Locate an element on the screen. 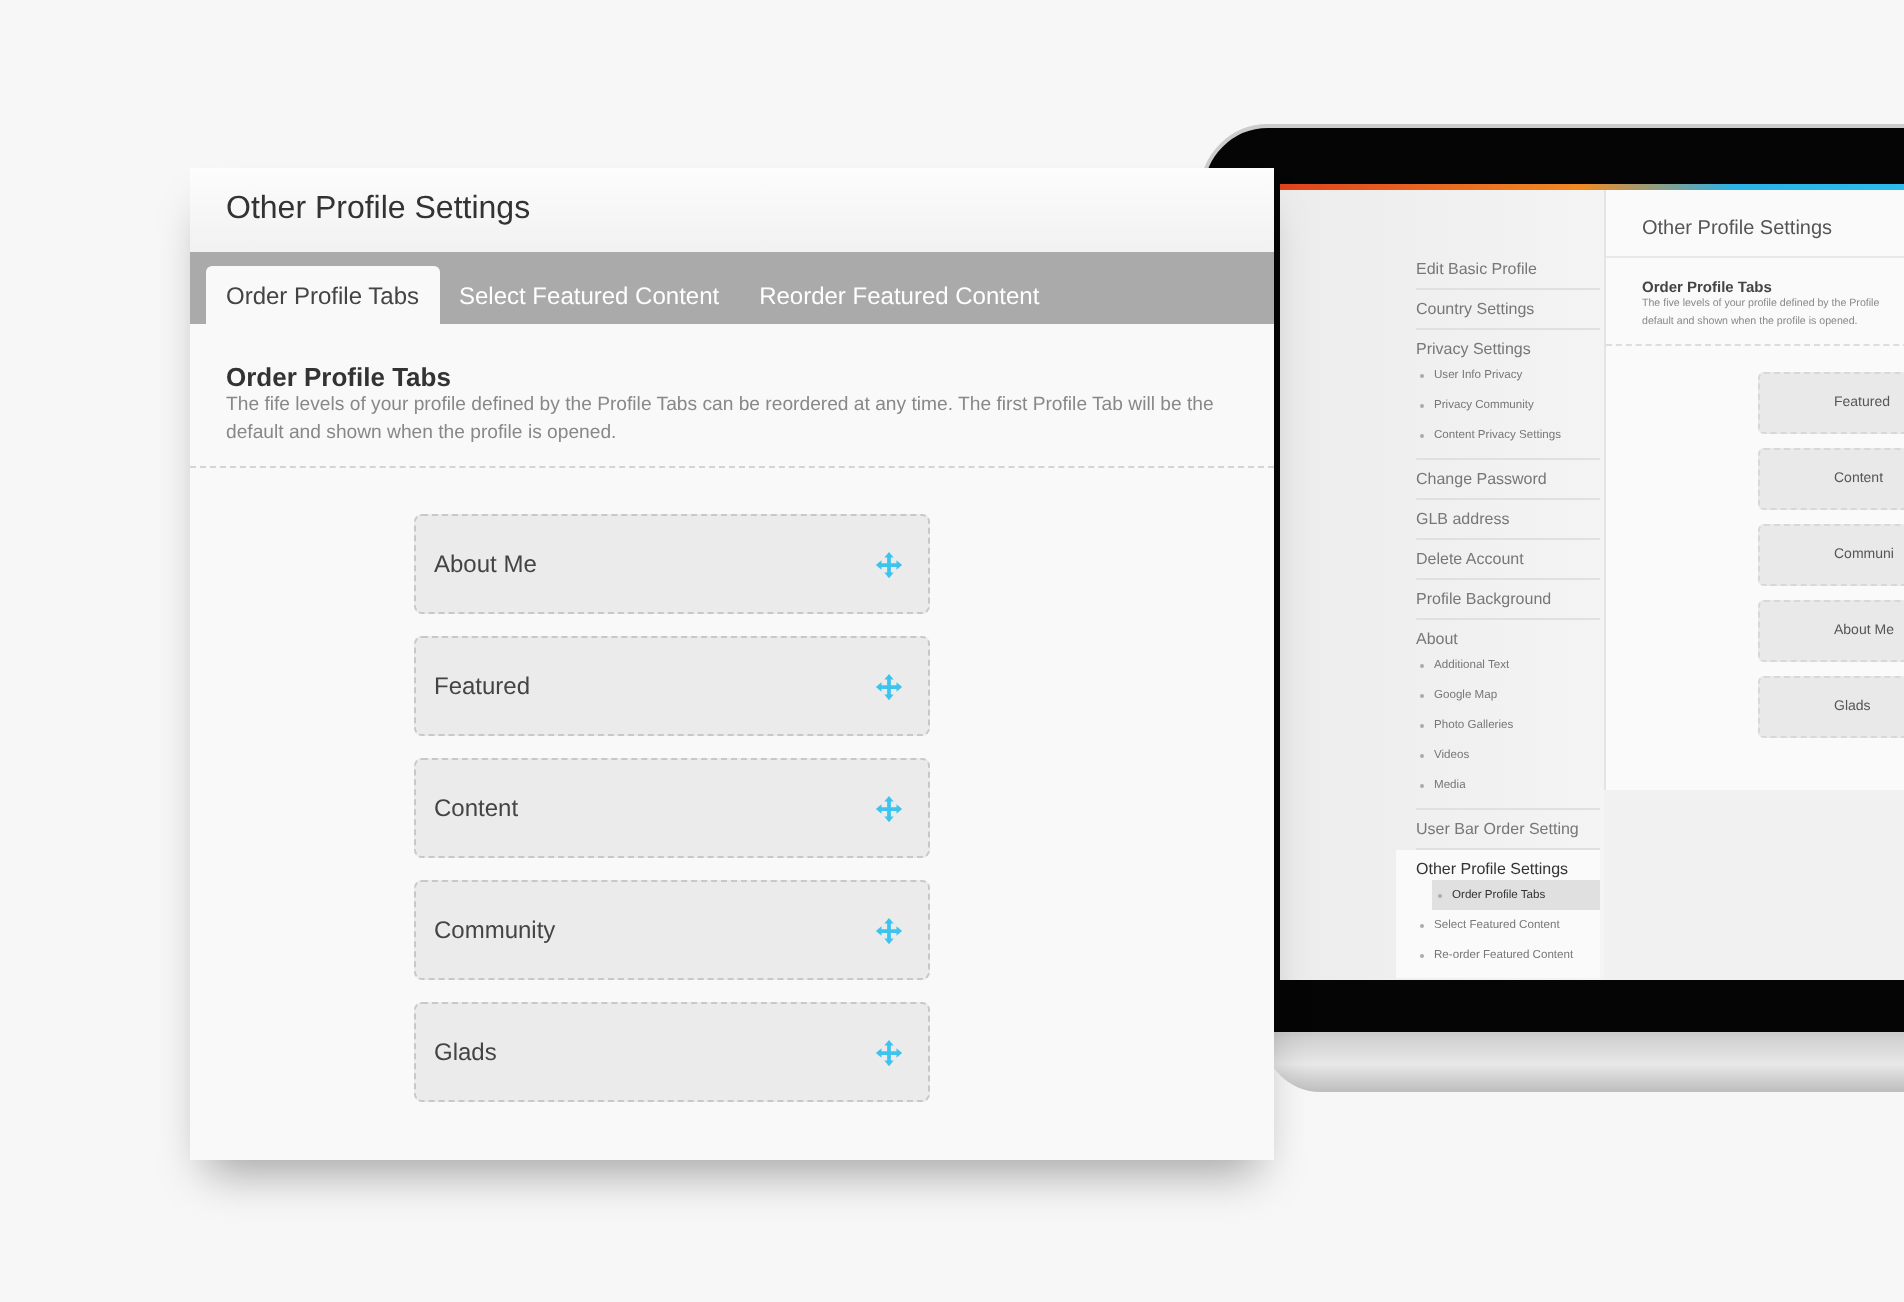 The height and width of the screenshot is (1302, 1904). menu-item: GLB address is located at coordinates (1508, 519).